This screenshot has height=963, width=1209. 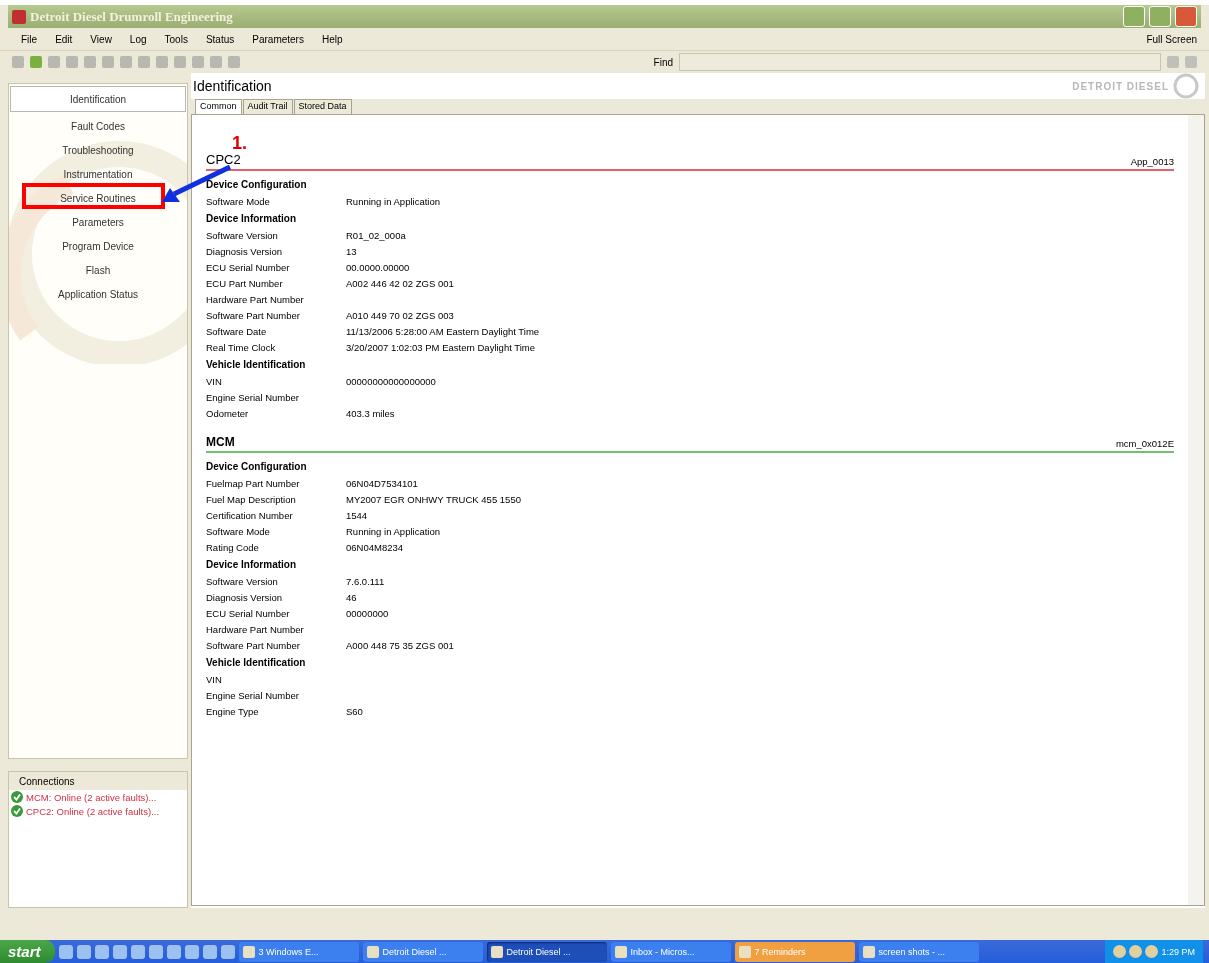 What do you see at coordinates (98, 126) in the screenshot?
I see `sidebar-item: Fault Codes` at bounding box center [98, 126].